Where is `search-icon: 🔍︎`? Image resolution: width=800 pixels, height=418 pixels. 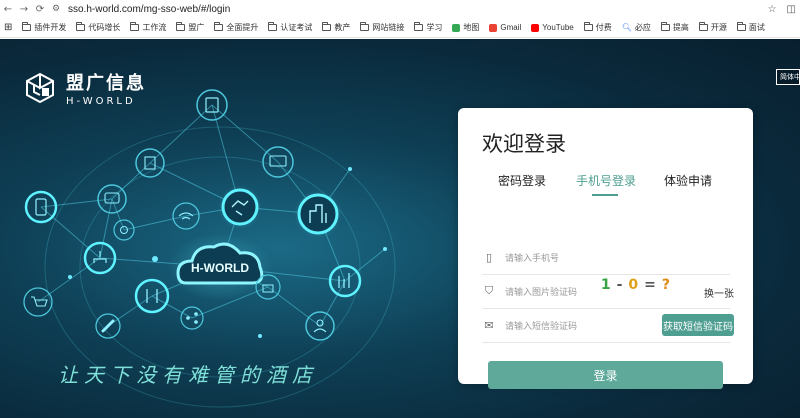 search-icon: 🔍︎ is located at coordinates (626, 27).